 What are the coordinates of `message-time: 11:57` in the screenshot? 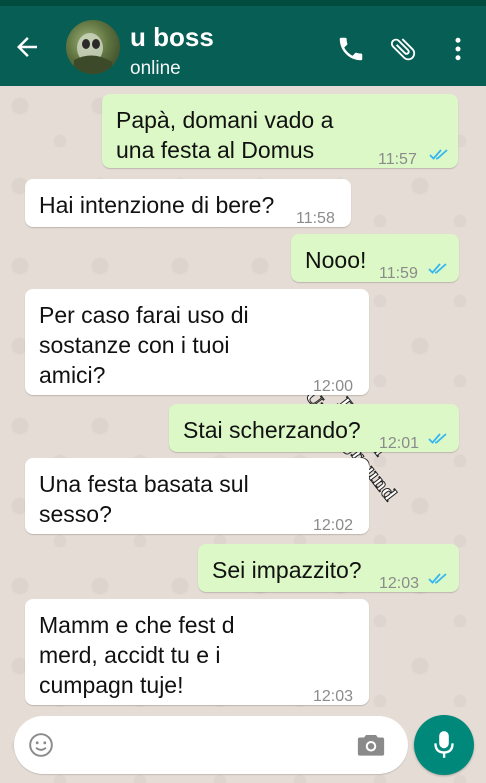 It's located at (397, 159).